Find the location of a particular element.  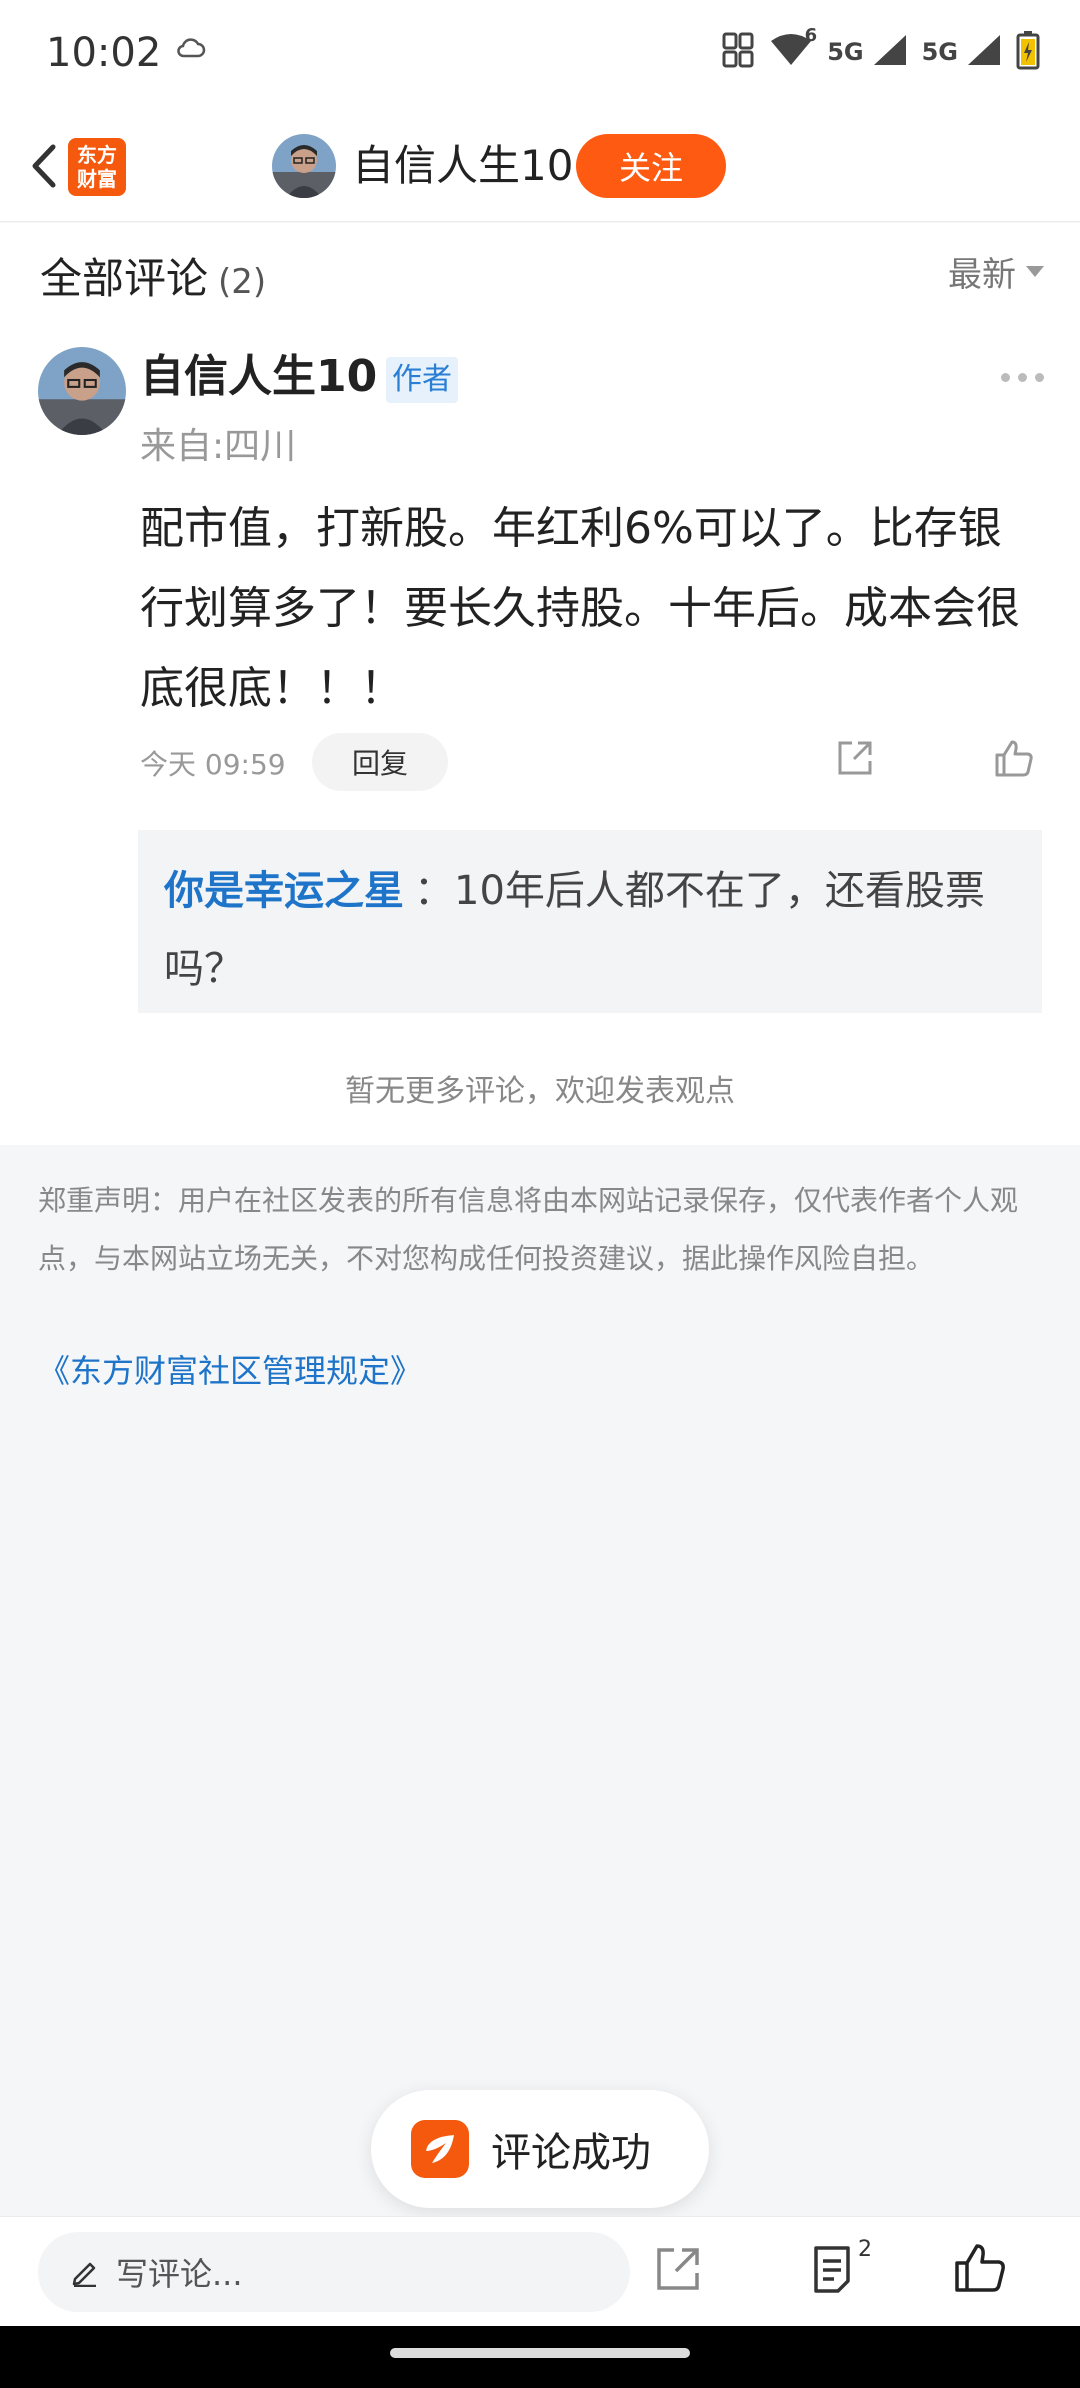

status-icons: 6 5G 5G is located at coordinates (880, 49).